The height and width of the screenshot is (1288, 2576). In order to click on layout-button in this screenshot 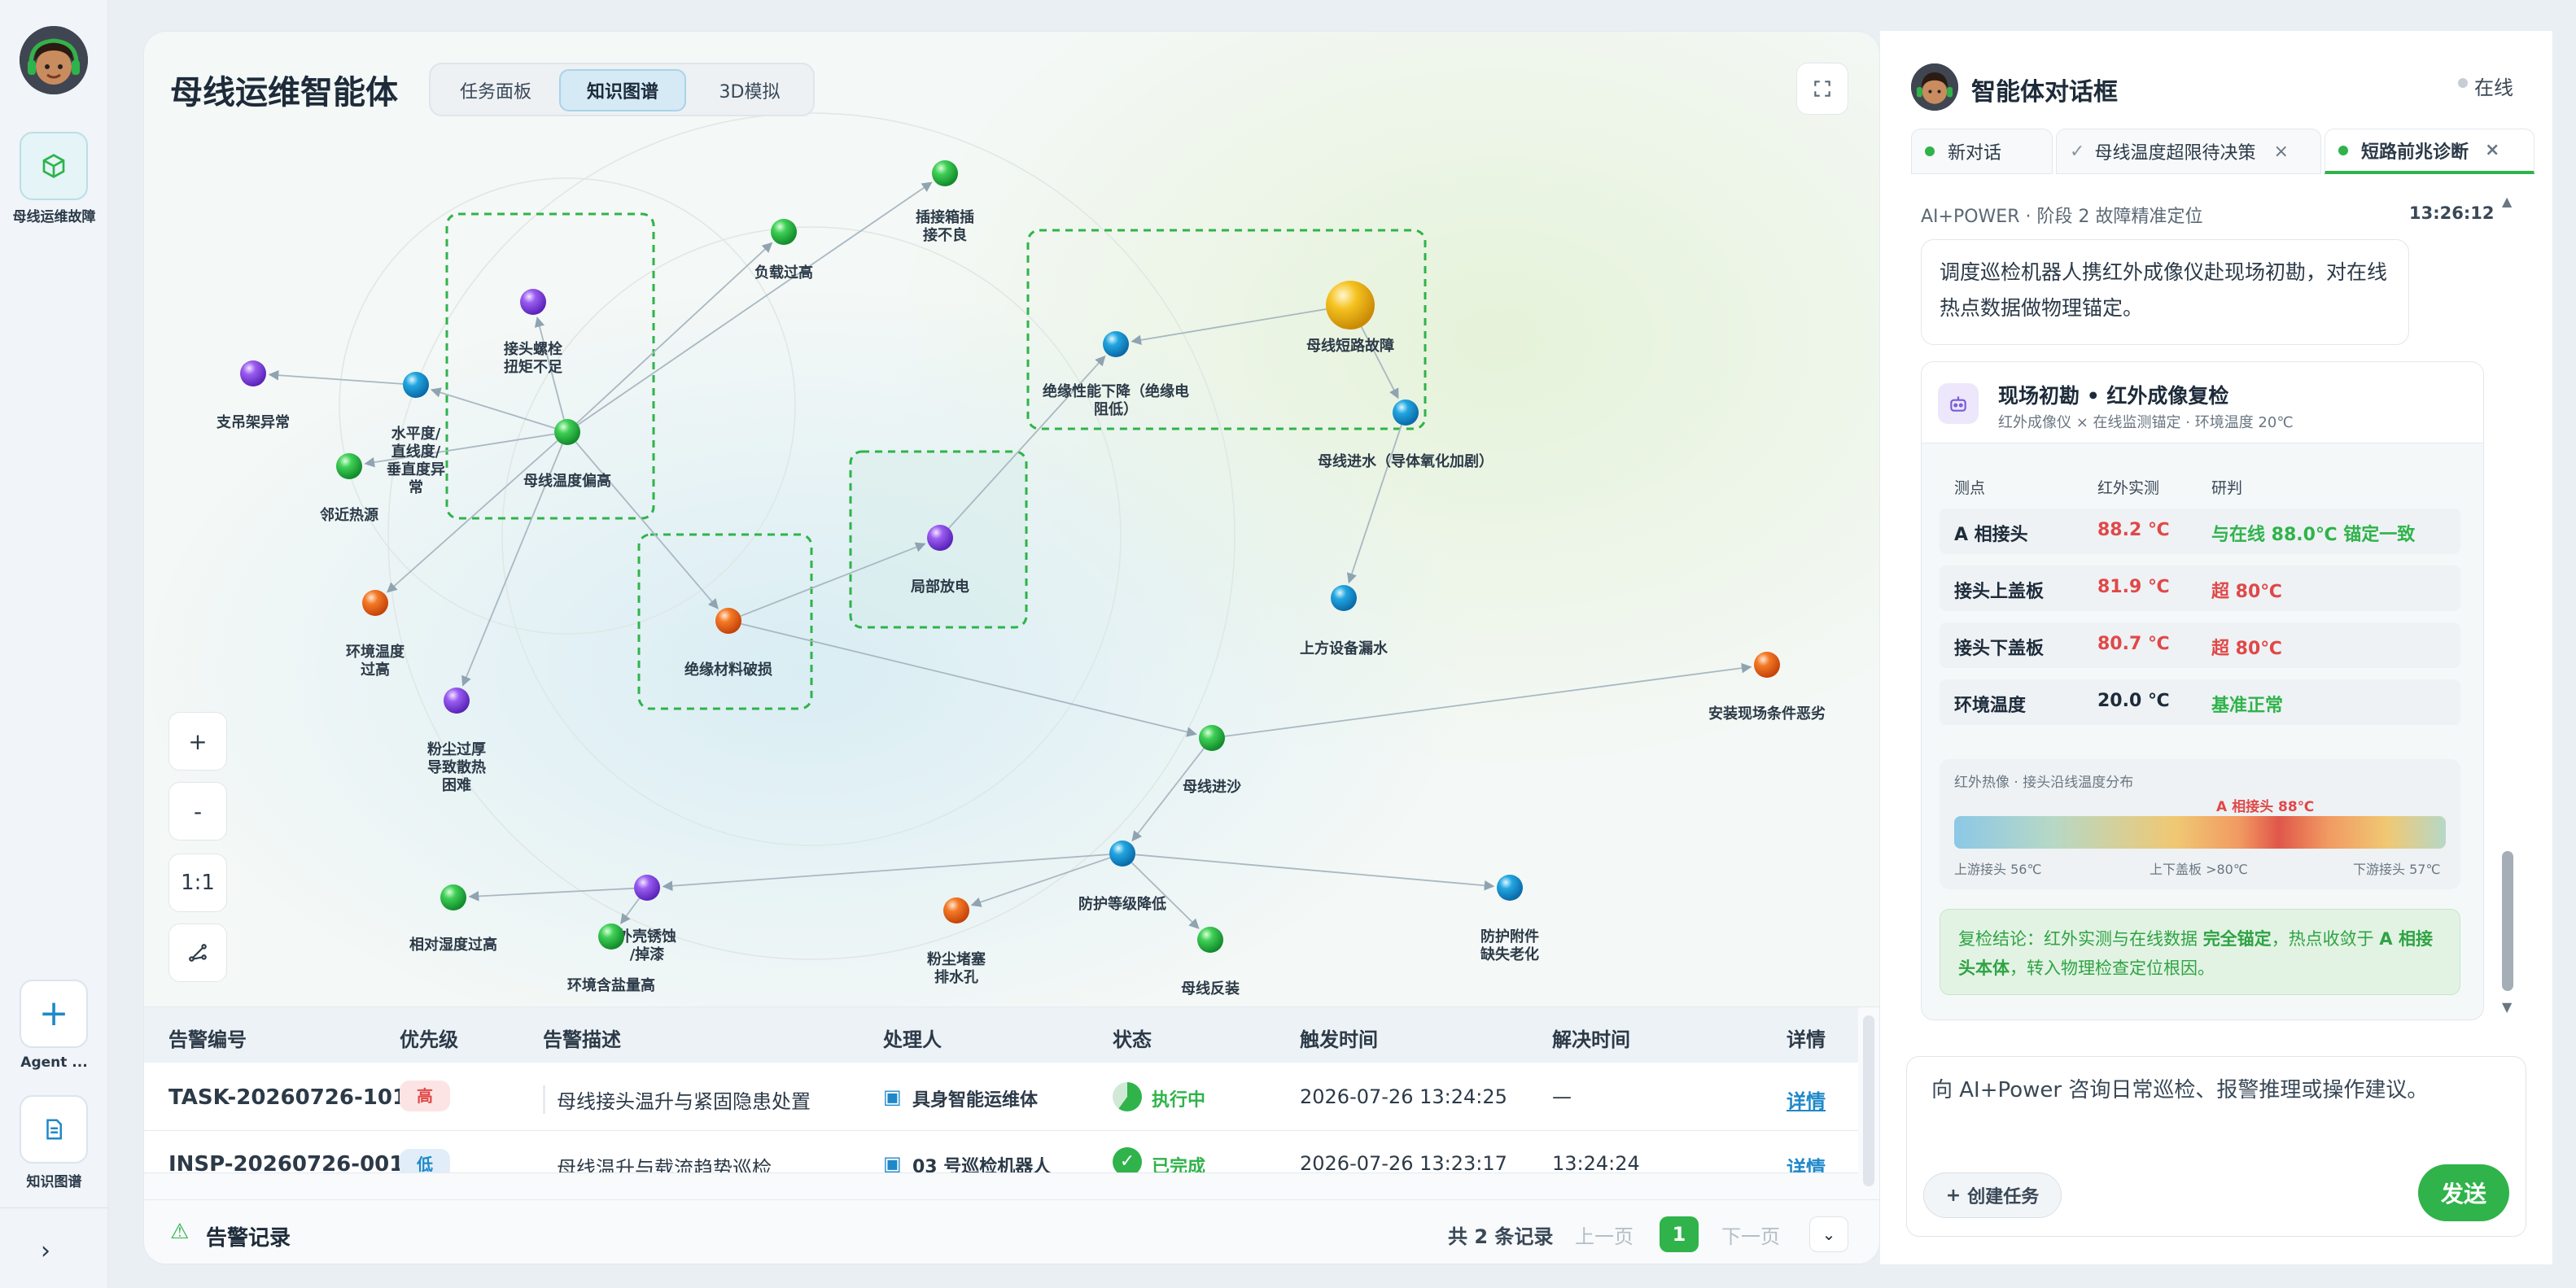, I will do `click(197, 952)`.